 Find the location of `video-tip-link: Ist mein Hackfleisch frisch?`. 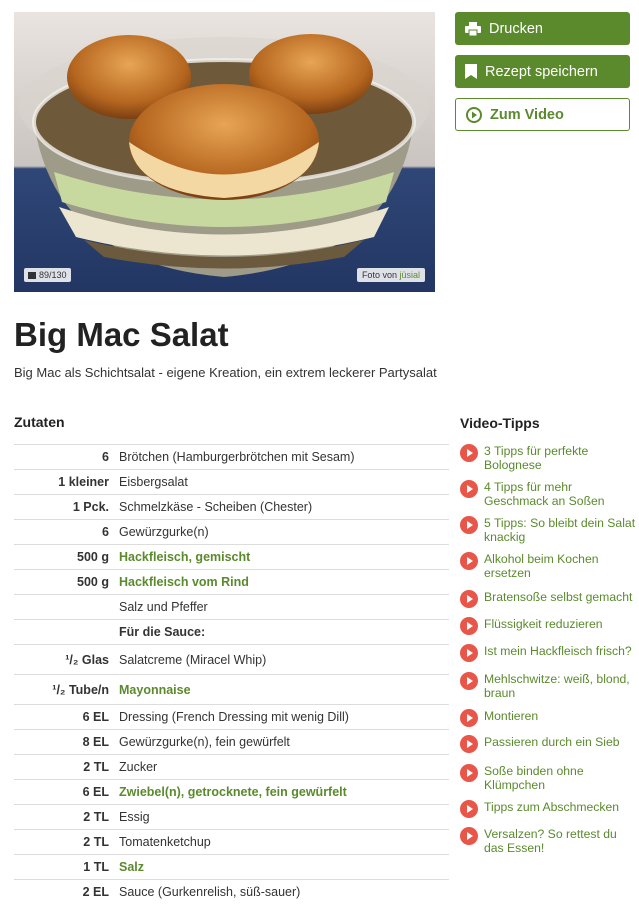

video-tip-link: Ist mein Hackfleisch frisch? is located at coordinates (549, 653).